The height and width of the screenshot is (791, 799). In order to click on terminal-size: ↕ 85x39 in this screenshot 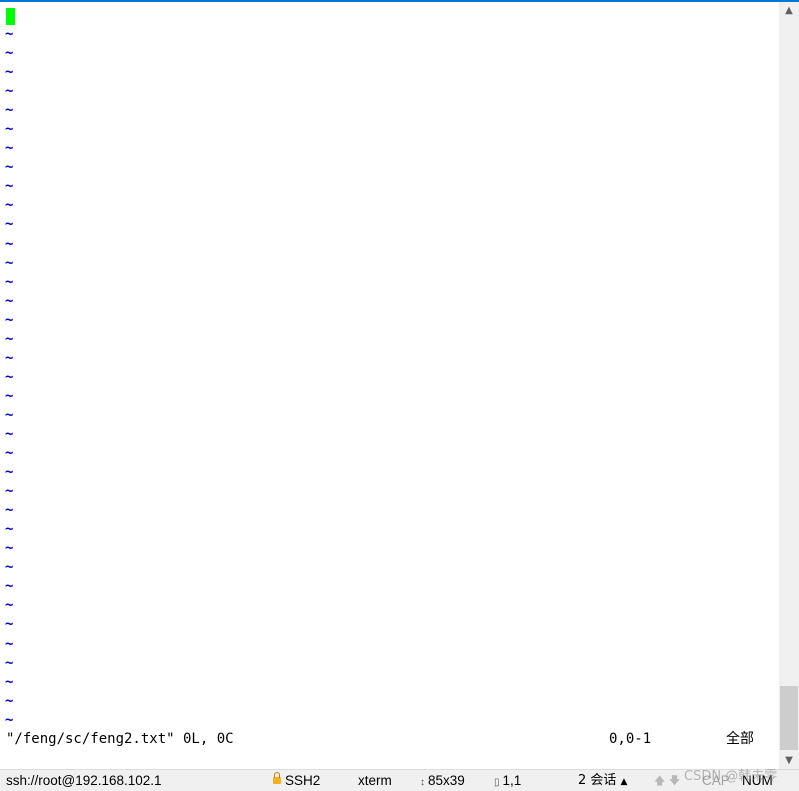, I will do `click(442, 782)`.